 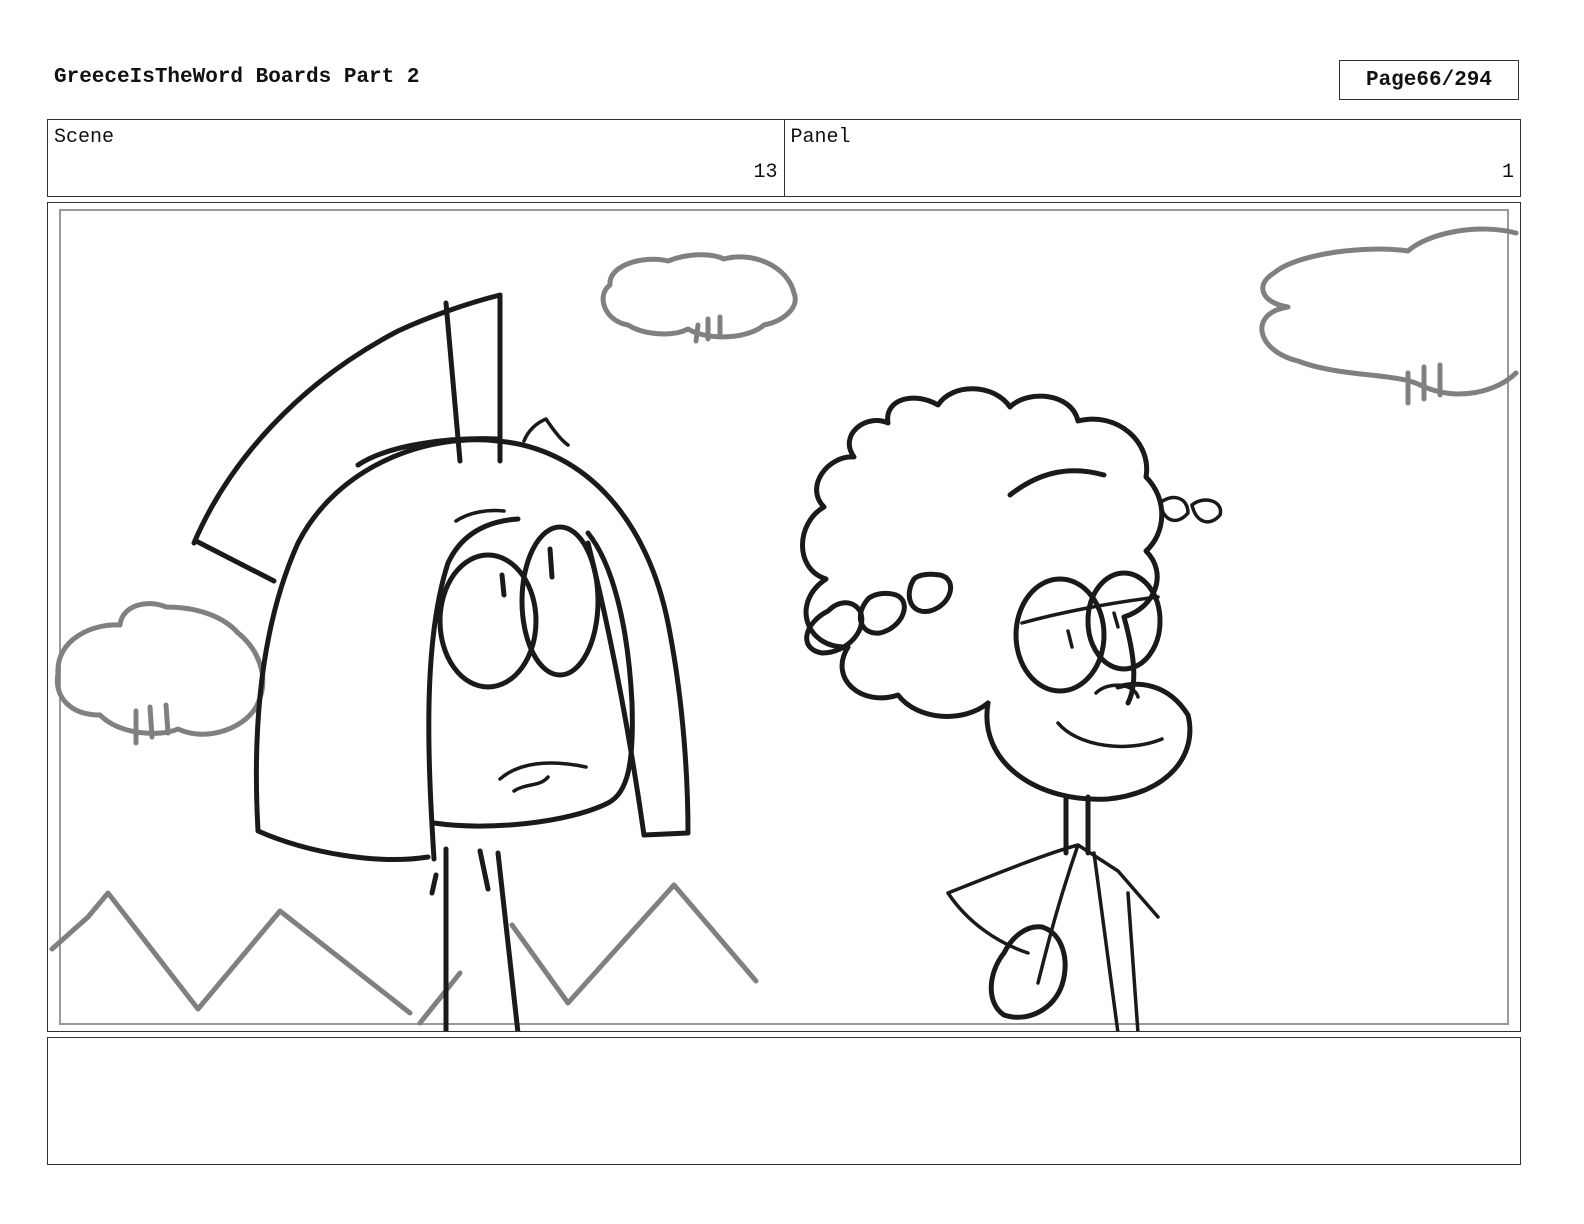 What do you see at coordinates (699, 298) in the screenshot?
I see `cloud-top-center` at bounding box center [699, 298].